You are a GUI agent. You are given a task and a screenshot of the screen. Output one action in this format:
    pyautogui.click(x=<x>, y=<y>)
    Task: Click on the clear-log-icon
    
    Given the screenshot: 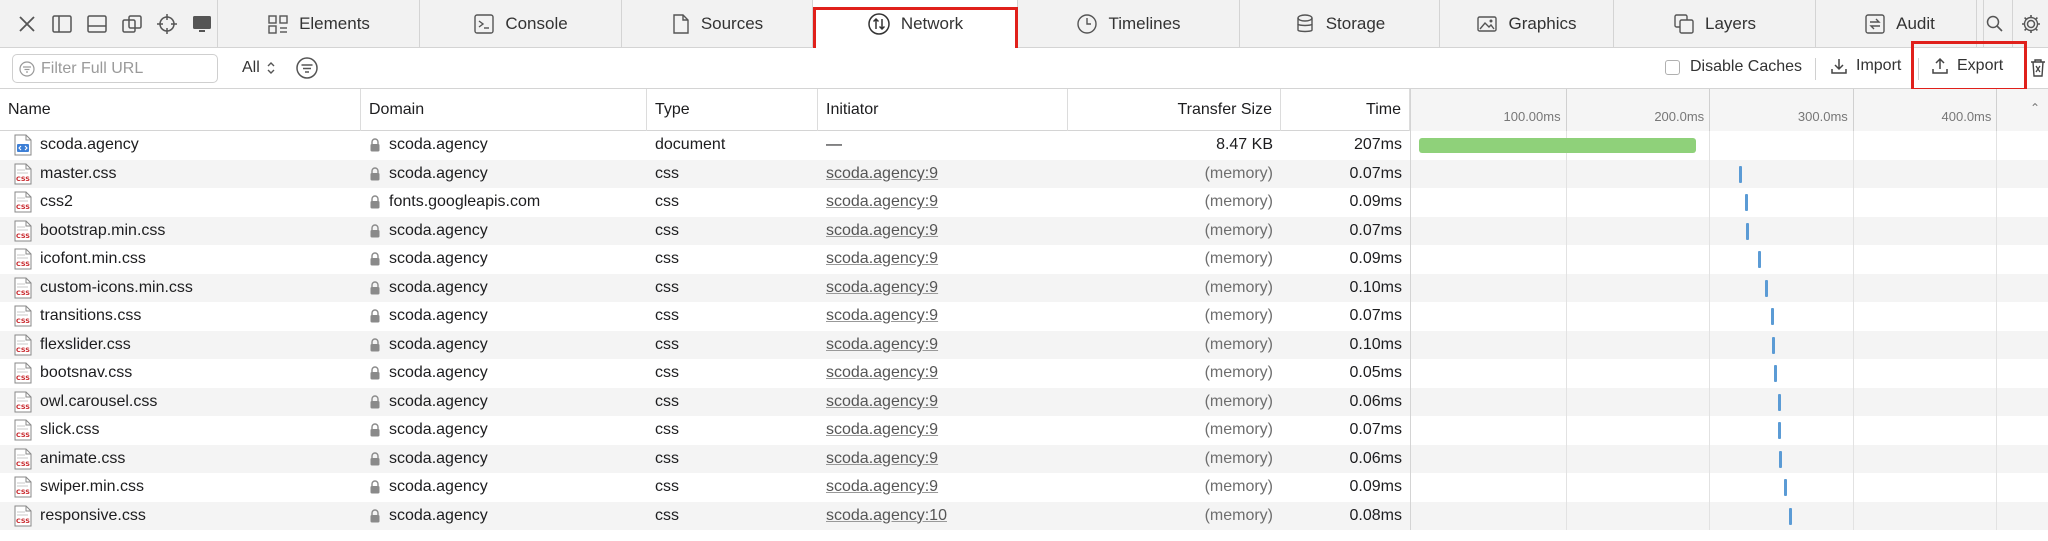 What is the action you would take?
    pyautogui.click(x=2038, y=68)
    